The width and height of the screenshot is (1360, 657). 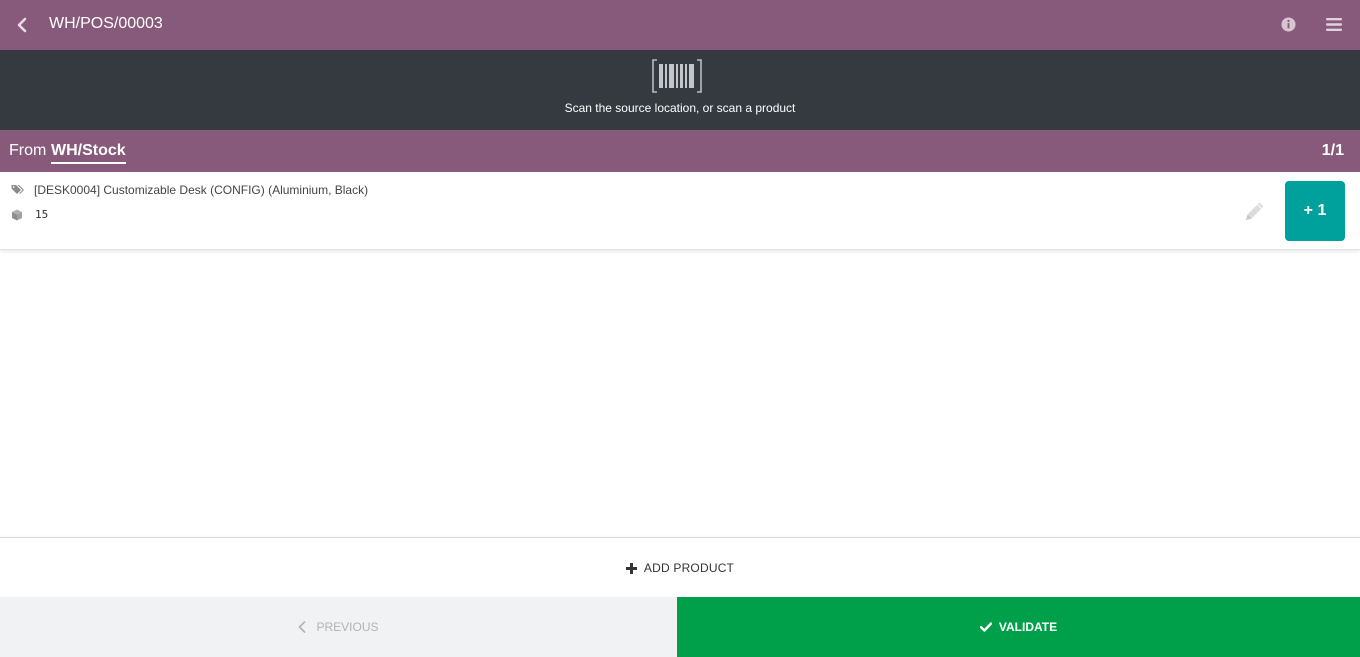 What do you see at coordinates (106, 23) in the screenshot?
I see `page-title: WH/POS/00003` at bounding box center [106, 23].